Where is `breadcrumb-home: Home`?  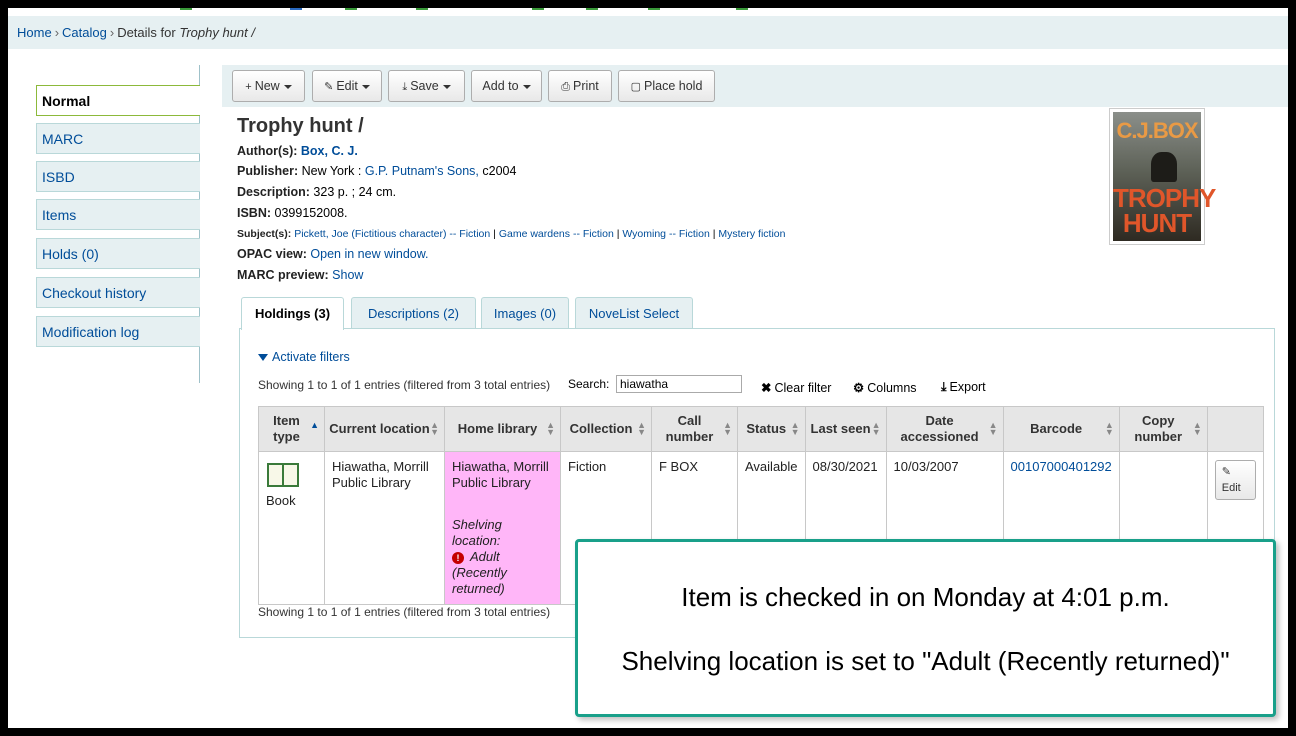 breadcrumb-home: Home is located at coordinates (34, 32).